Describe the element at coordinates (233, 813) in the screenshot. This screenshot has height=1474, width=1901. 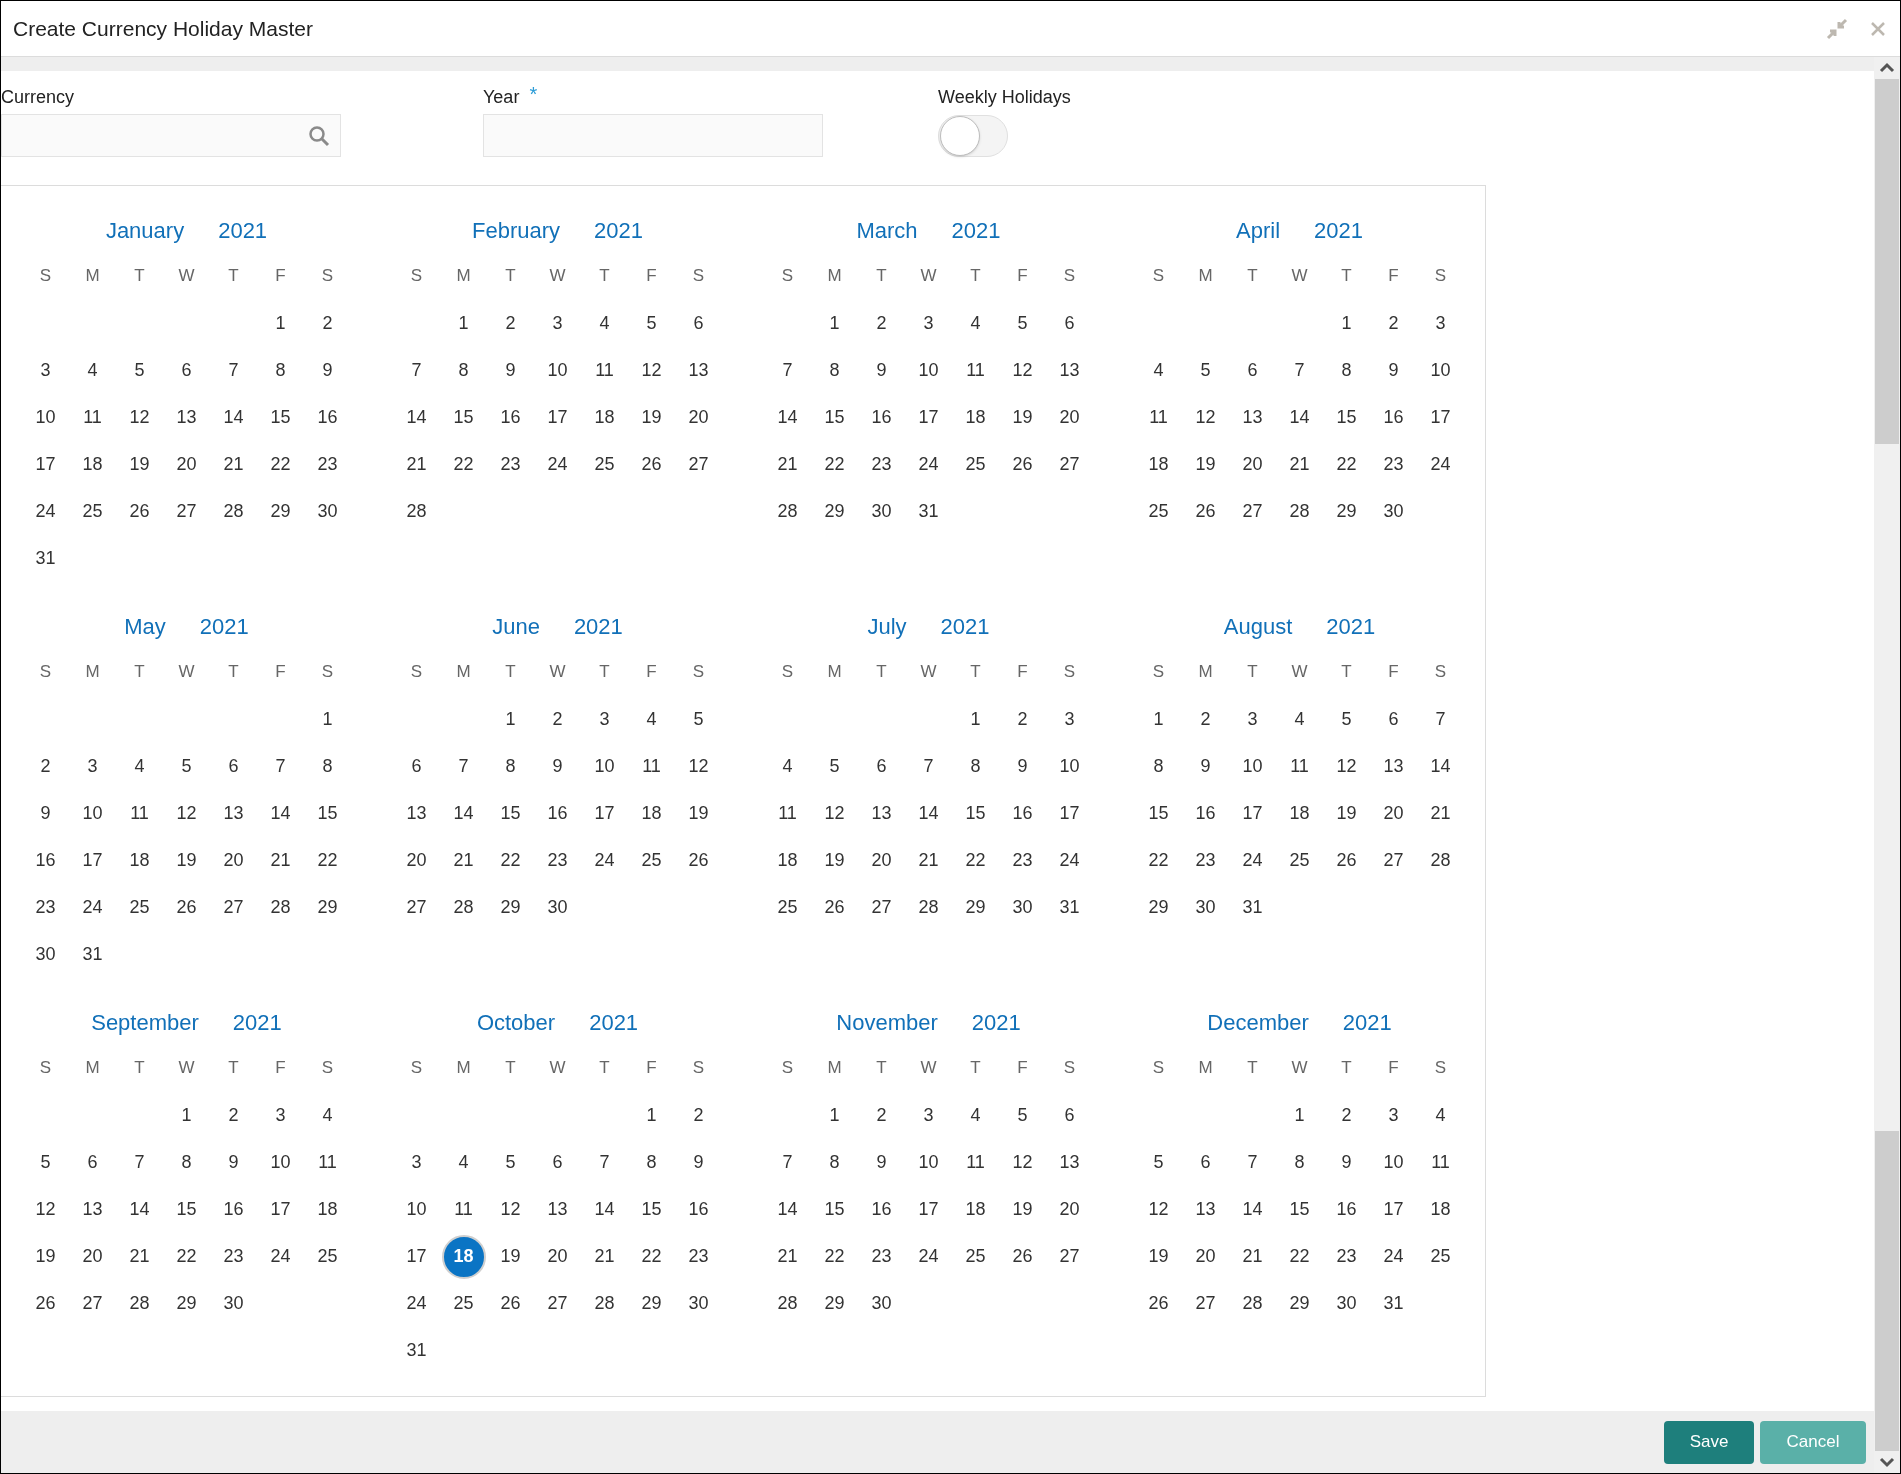
I see `calendar-day: 13` at that location.